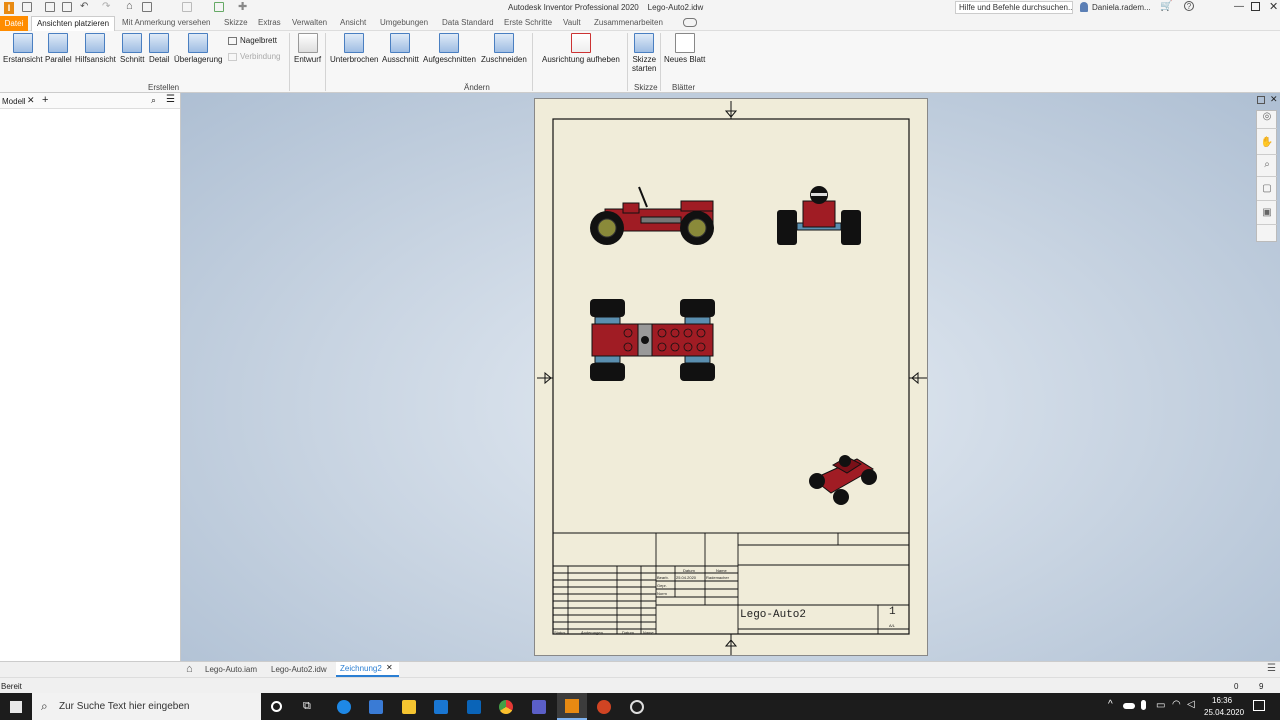 Image resolution: width=1280 pixels, height=720 pixels. I want to click on nagelbrett-button: Nagelbrett, so click(252, 40).